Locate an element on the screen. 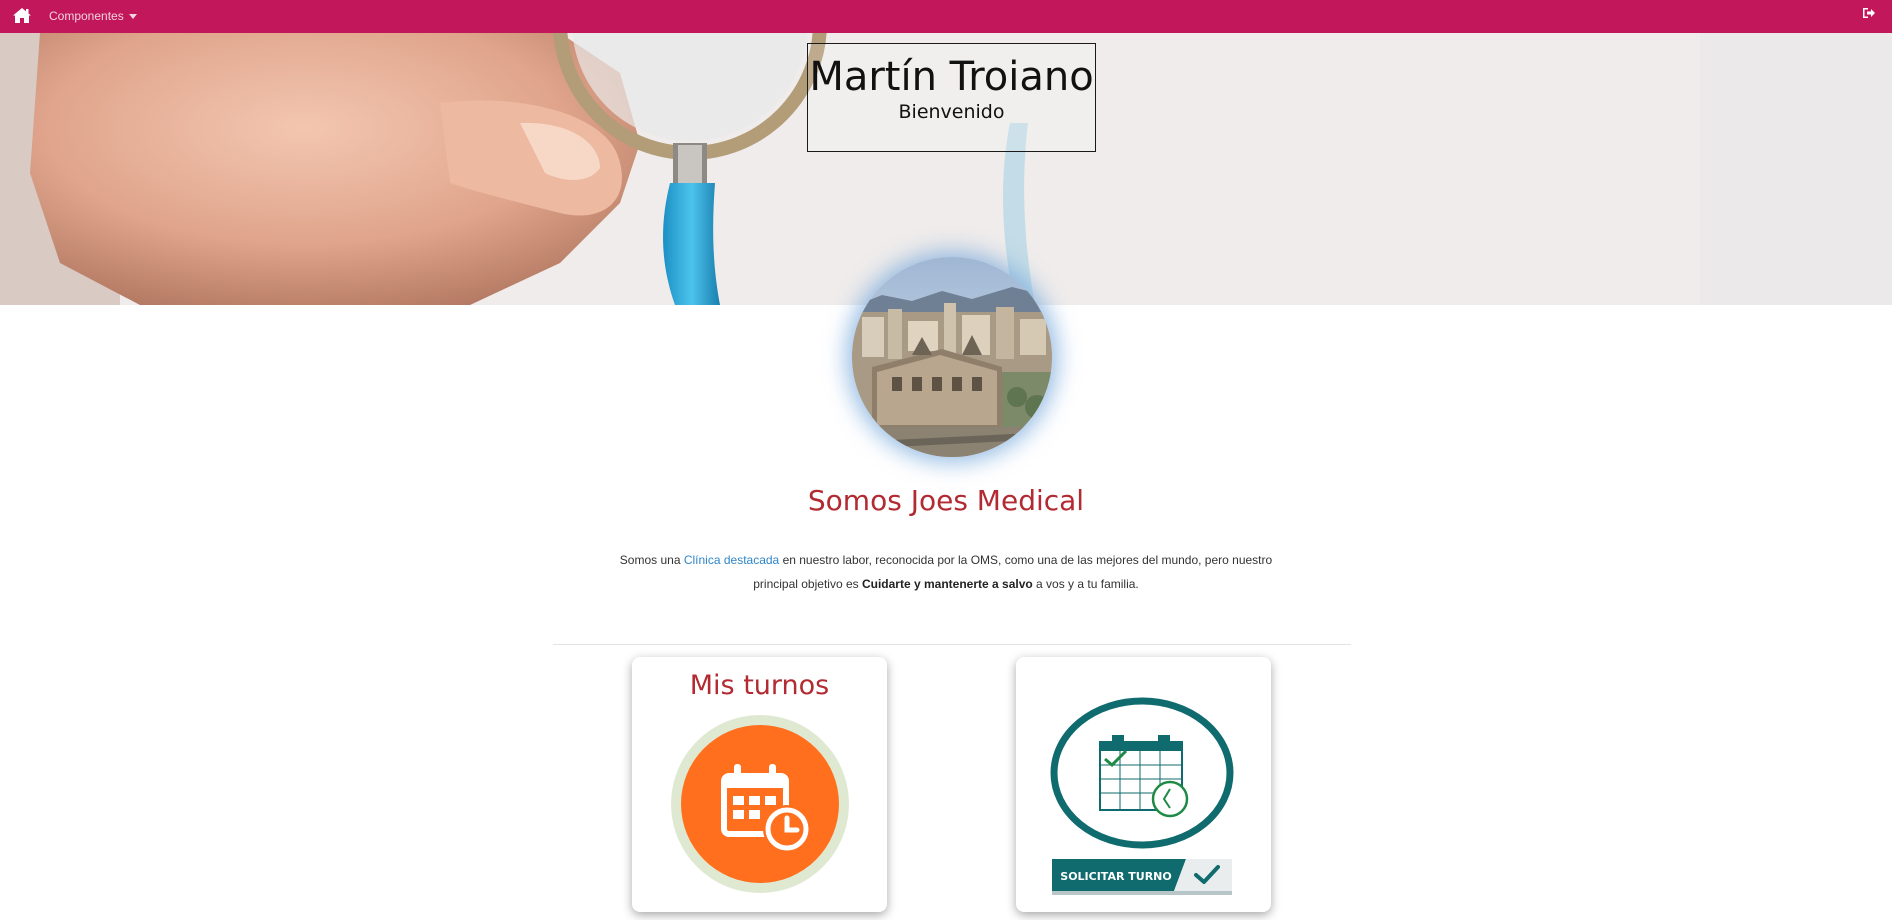 This screenshot has height=920, width=1892. chevron-down-icon is located at coordinates (132, 16).